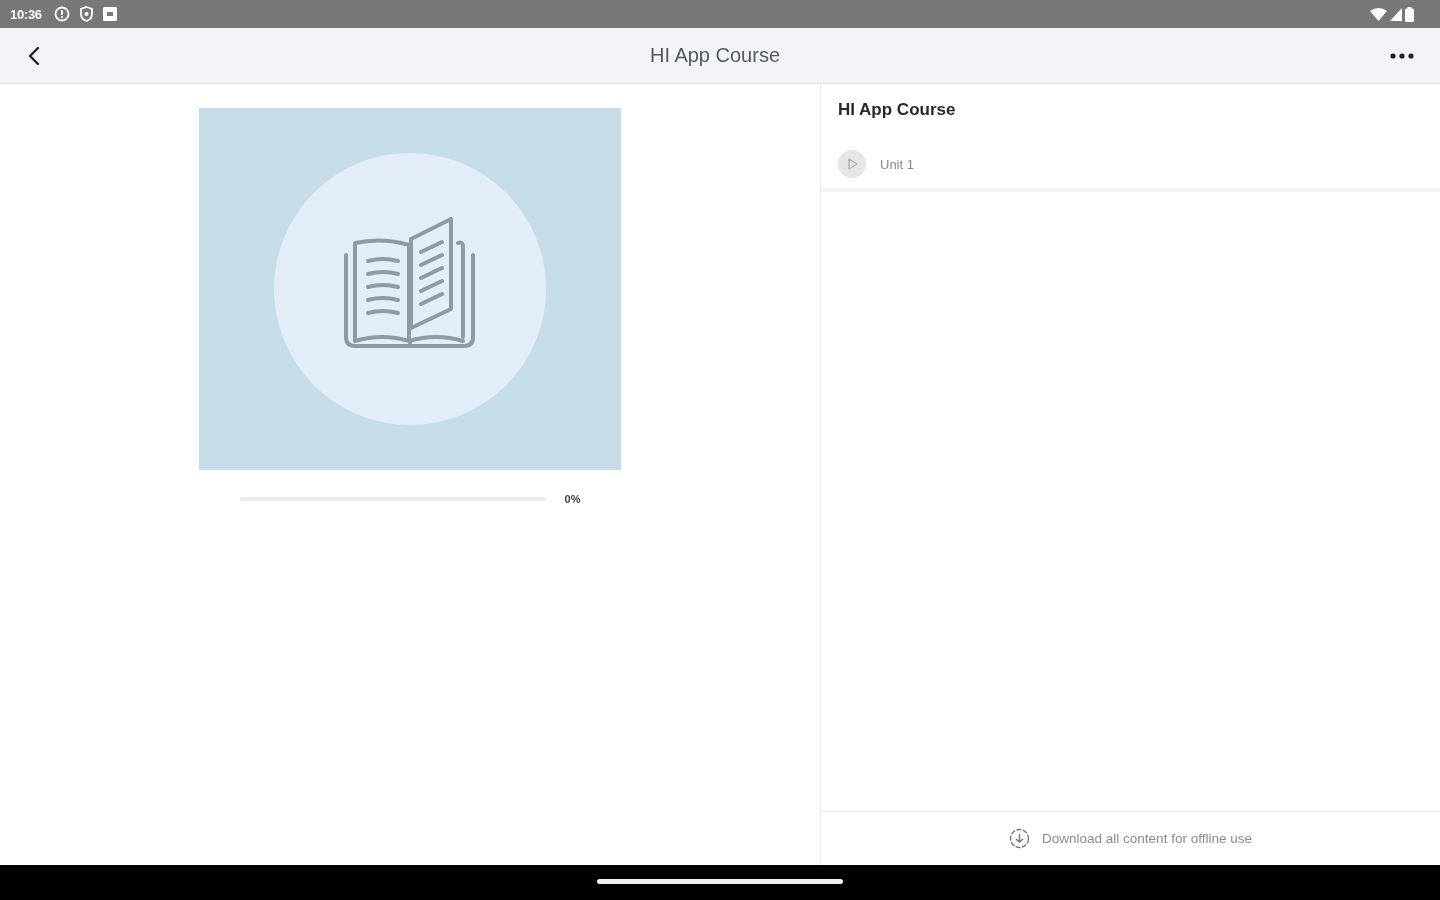  Describe the element at coordinates (1020, 838) in the screenshot. I see `download-circle-icon` at that location.